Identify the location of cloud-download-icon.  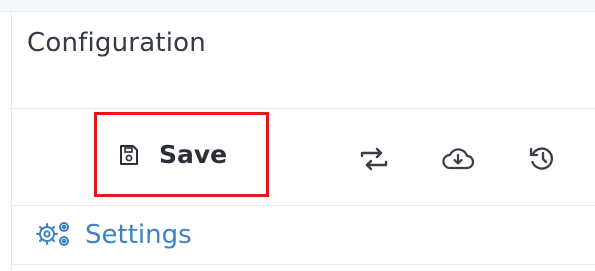
(458, 159).